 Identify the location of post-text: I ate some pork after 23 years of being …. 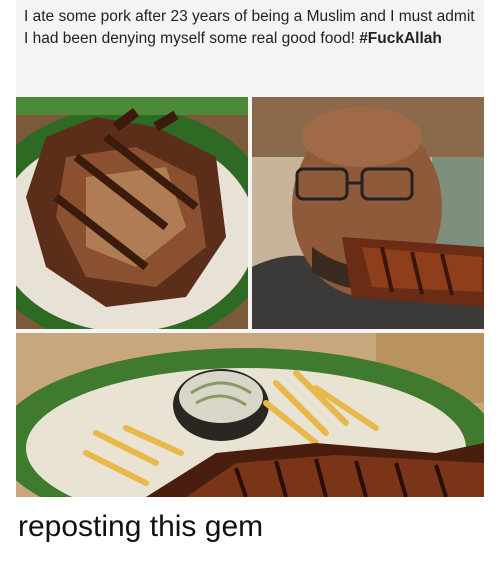
(250, 28).